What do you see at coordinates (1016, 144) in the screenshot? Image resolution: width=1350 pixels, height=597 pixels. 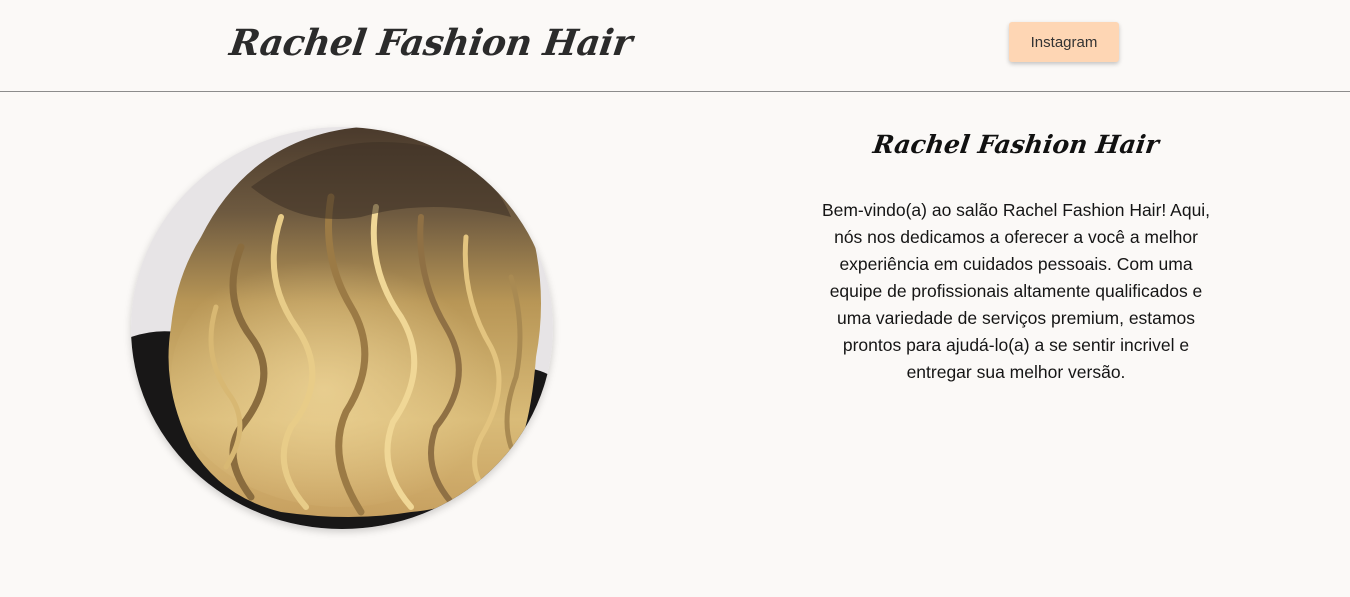 I see `section-title: Rachel Fashion Hair` at bounding box center [1016, 144].